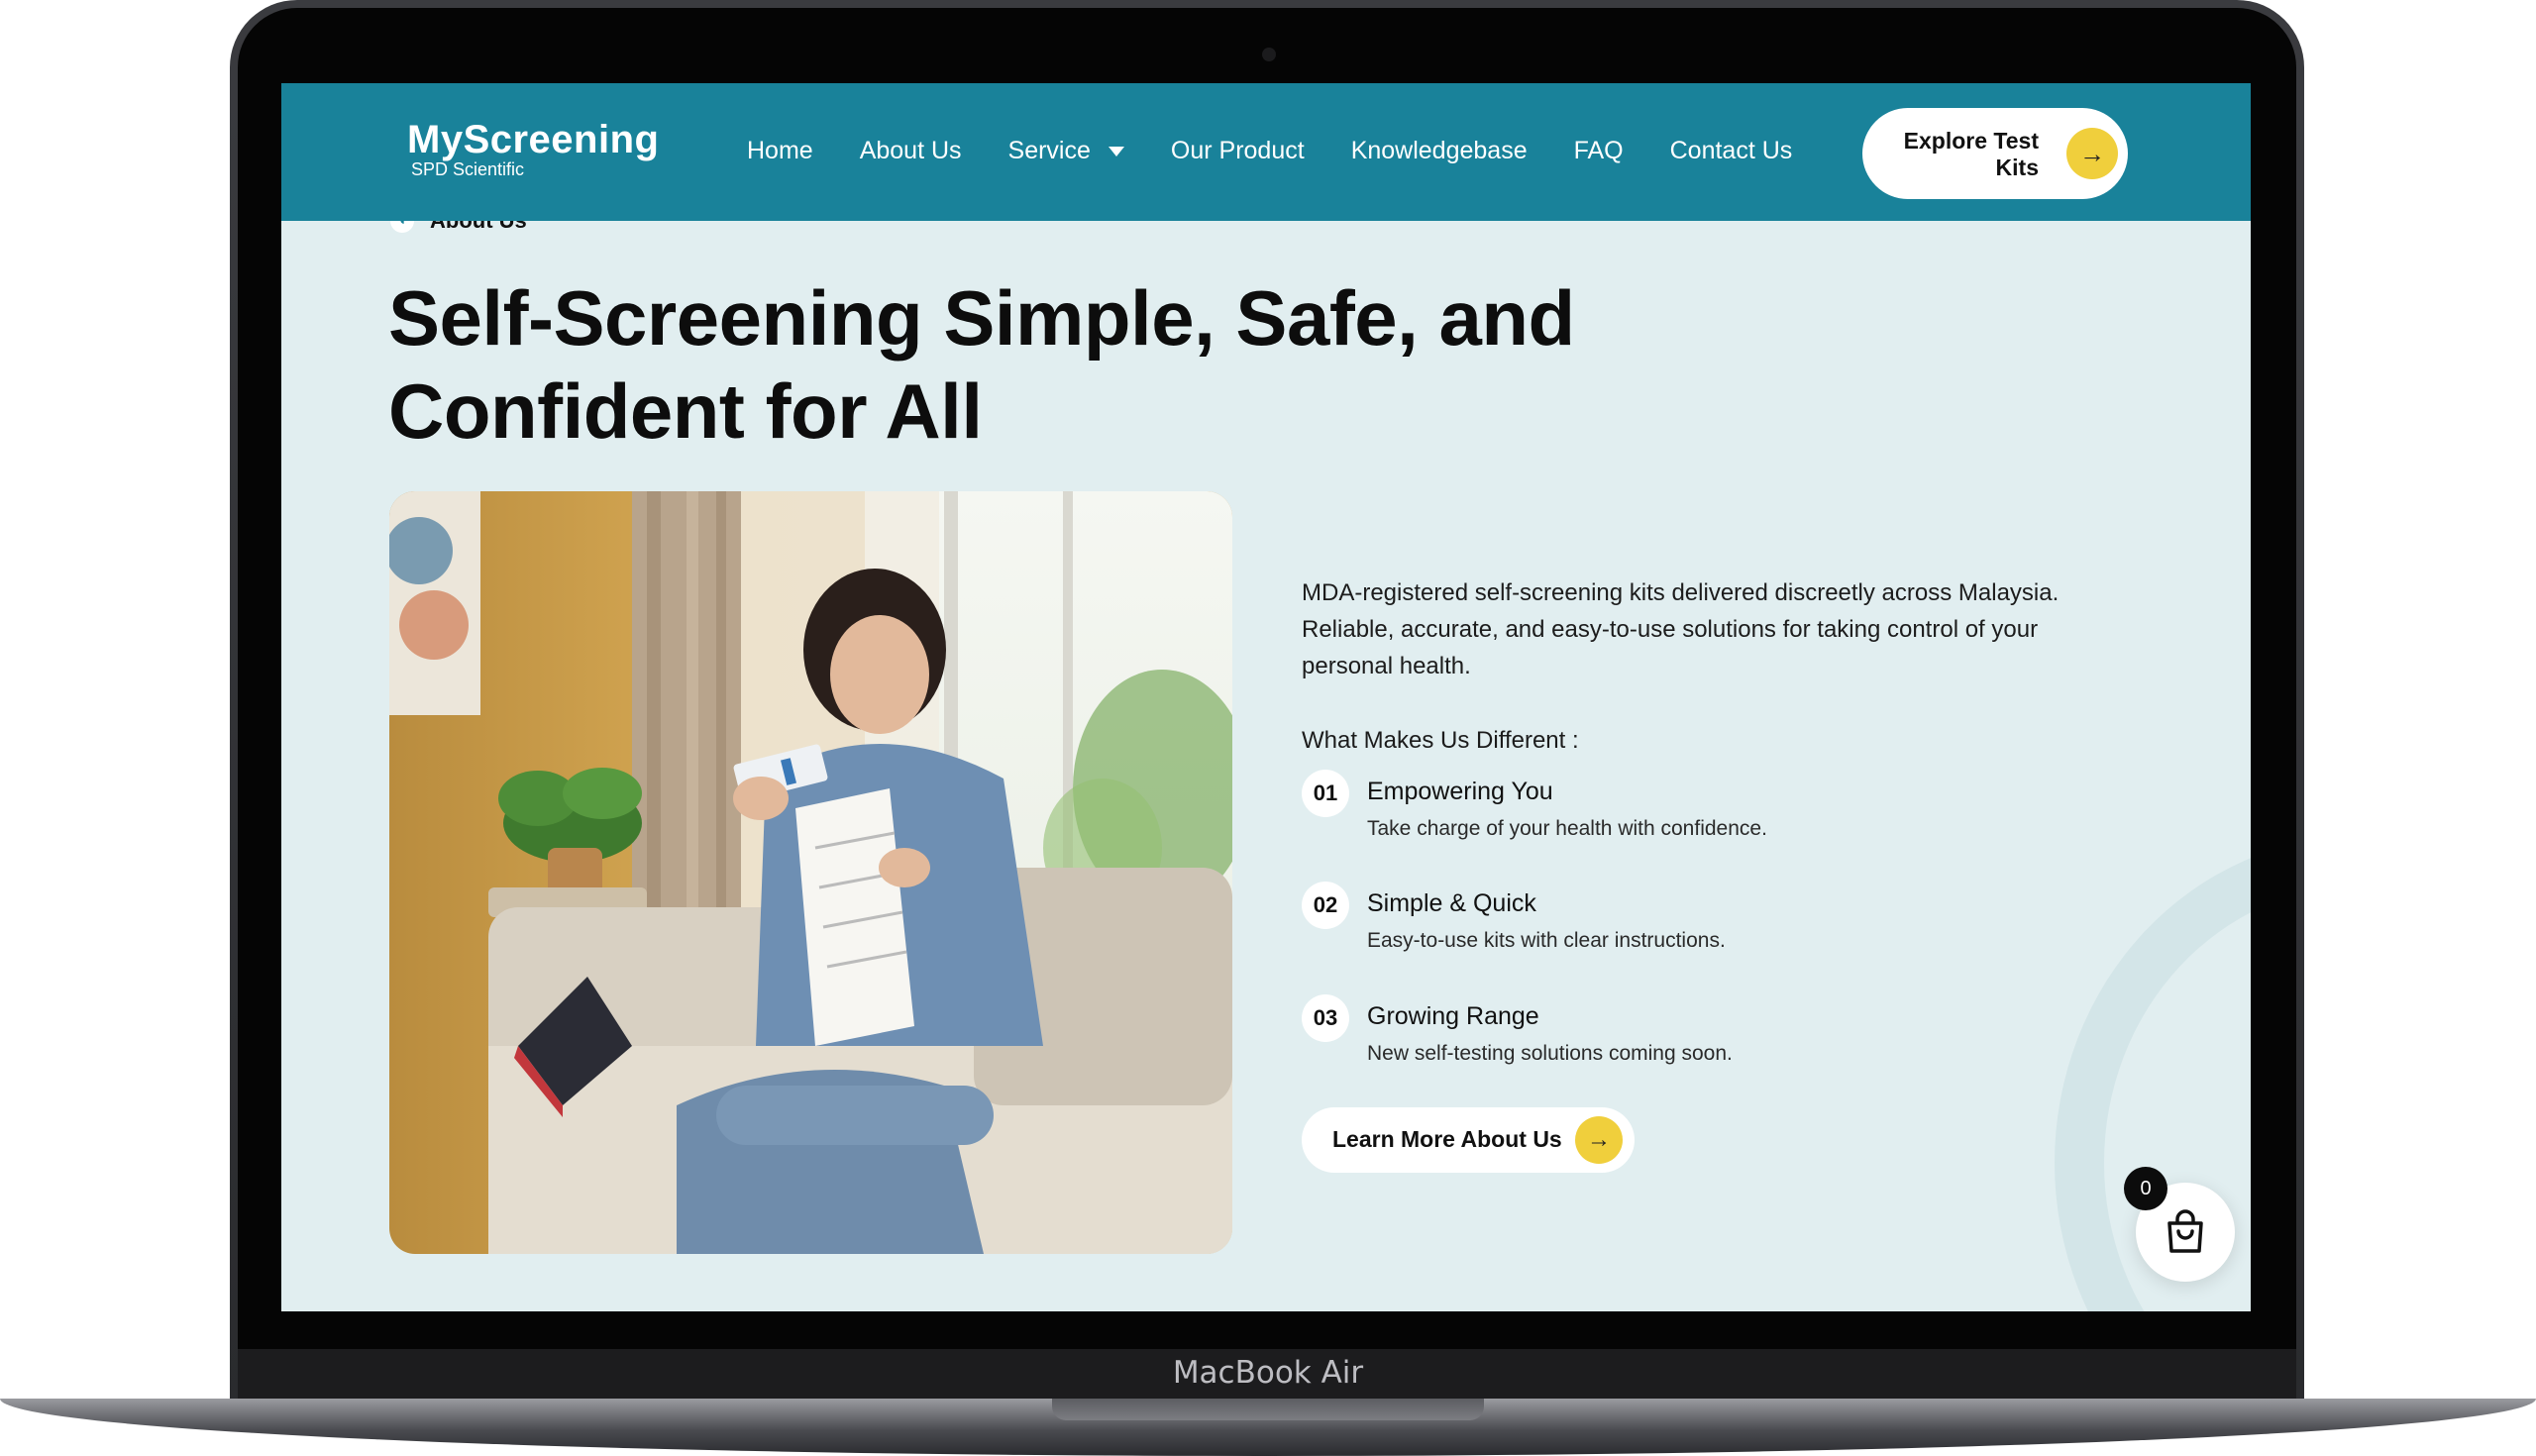  What do you see at coordinates (2145, 1188) in the screenshot?
I see `cart-count-badge: 0` at bounding box center [2145, 1188].